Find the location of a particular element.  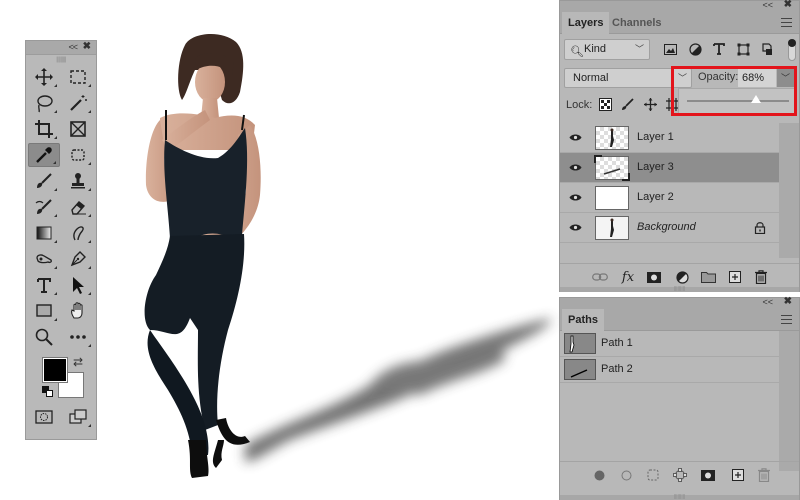

filter-smart-object-icon is located at coordinates (767, 49).